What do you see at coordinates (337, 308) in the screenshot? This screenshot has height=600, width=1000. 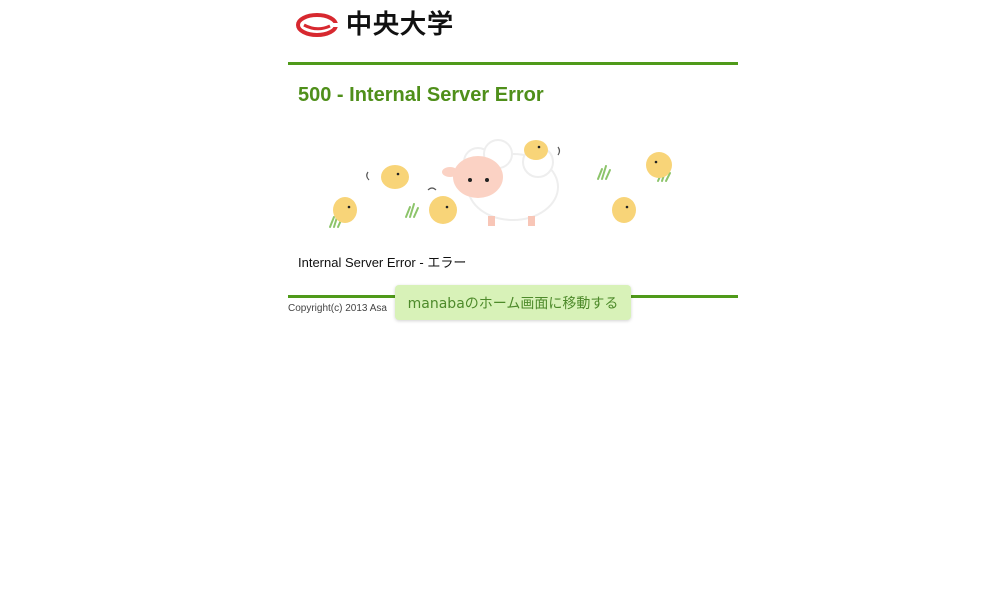 I see `copyright-text: Copyright(c) 2013 Asa` at bounding box center [337, 308].